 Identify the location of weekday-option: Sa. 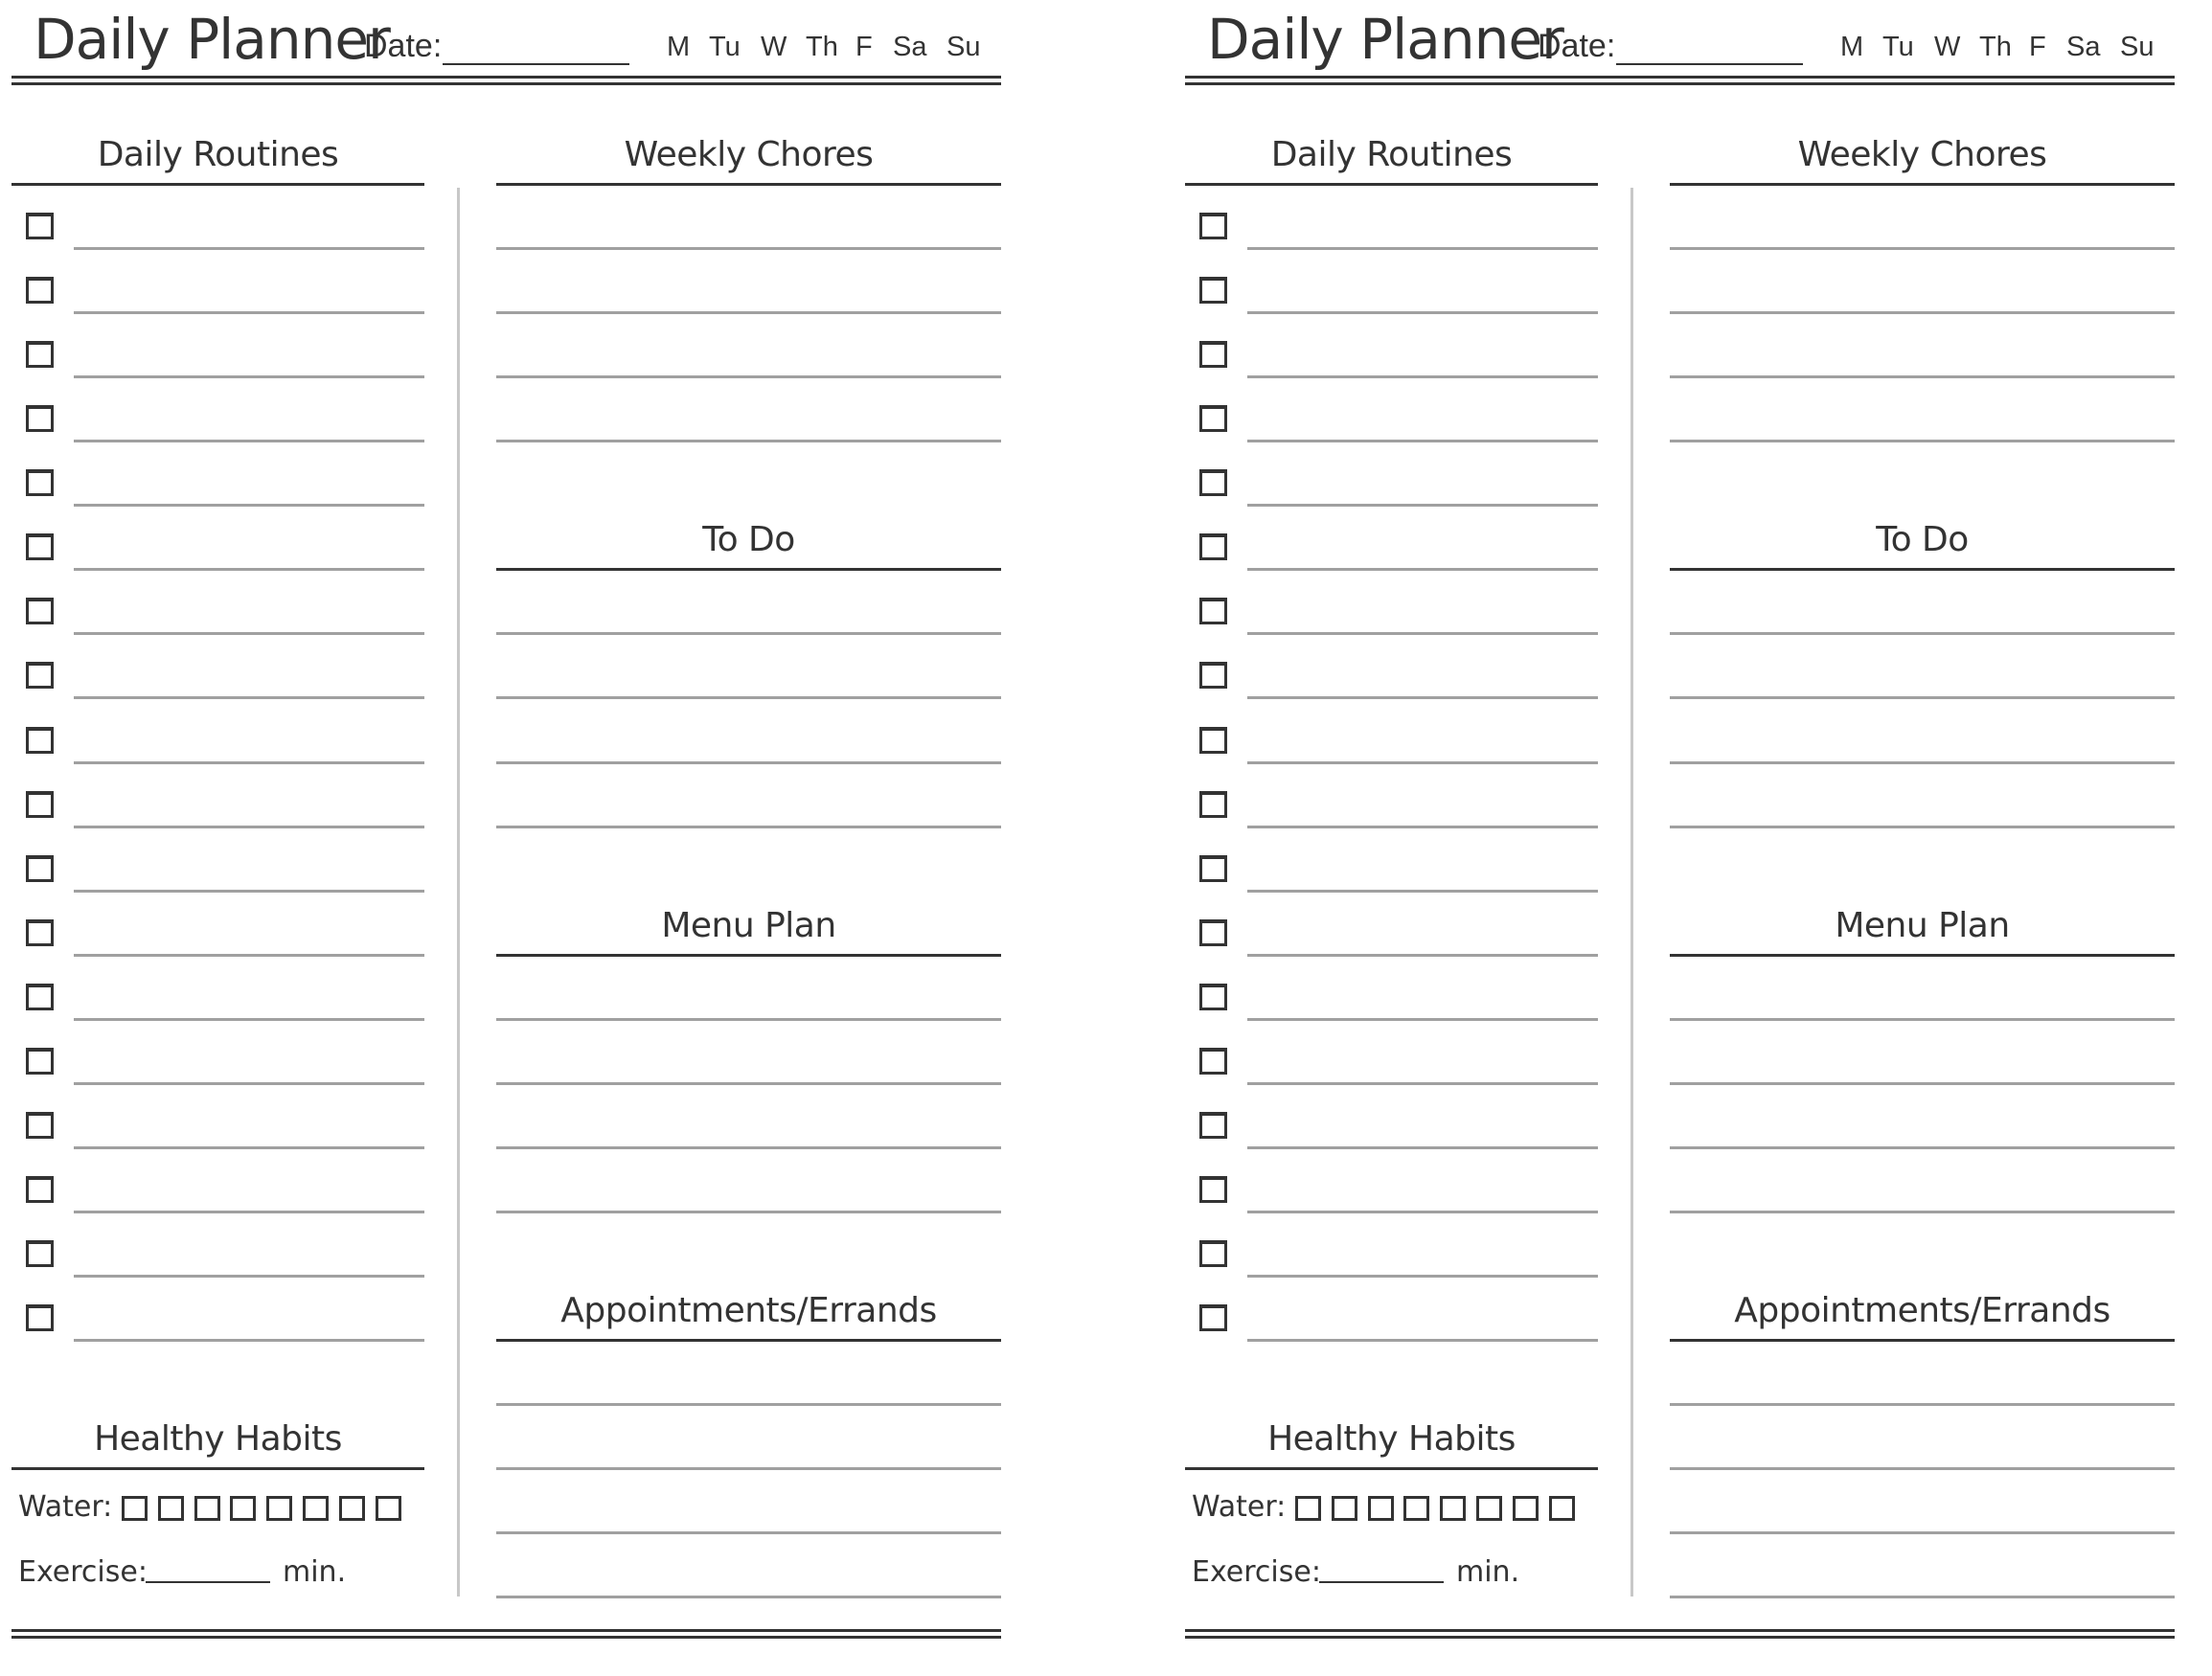
(2083, 47).